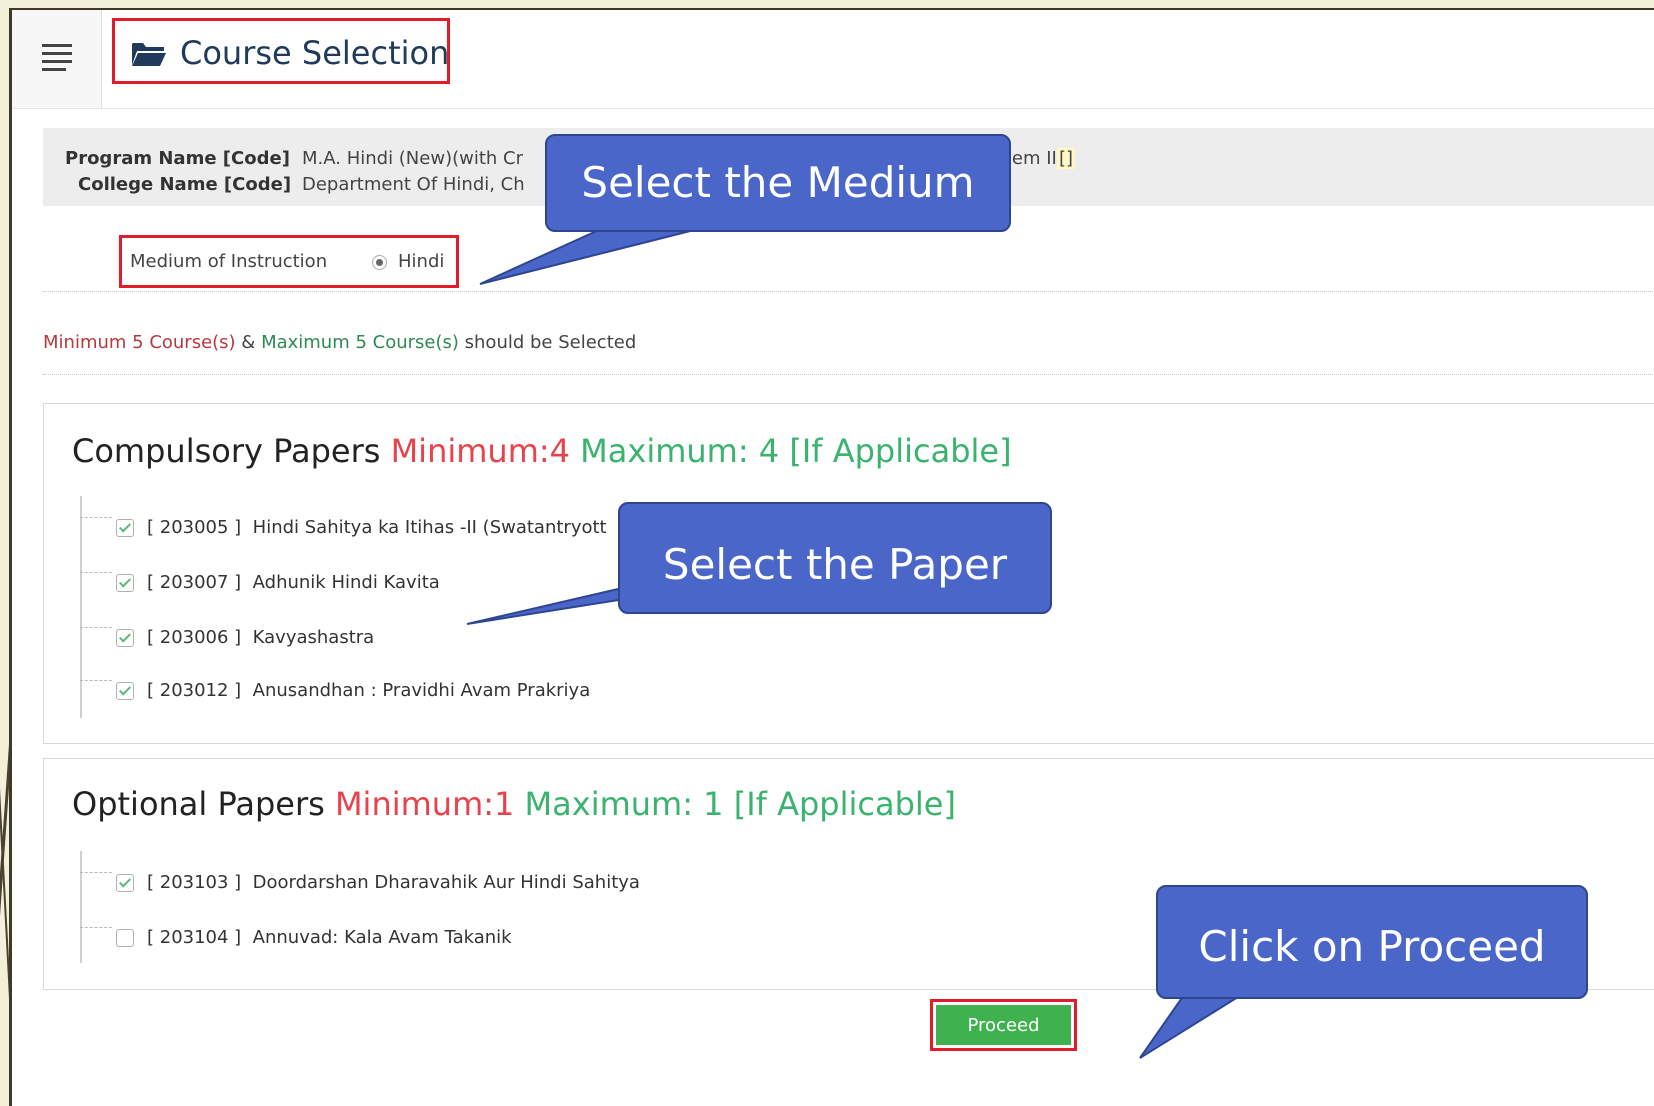 The height and width of the screenshot is (1106, 1654). Describe the element at coordinates (778, 183) in the screenshot. I see `callout-select-medium: Select the Medium` at that location.